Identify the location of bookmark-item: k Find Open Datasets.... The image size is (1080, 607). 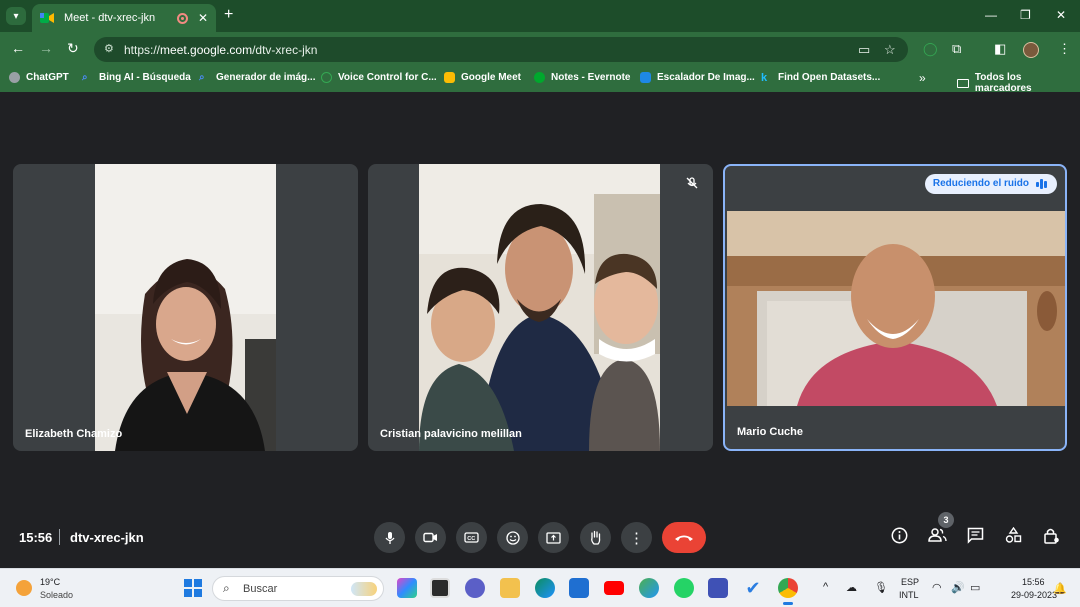
(820, 78).